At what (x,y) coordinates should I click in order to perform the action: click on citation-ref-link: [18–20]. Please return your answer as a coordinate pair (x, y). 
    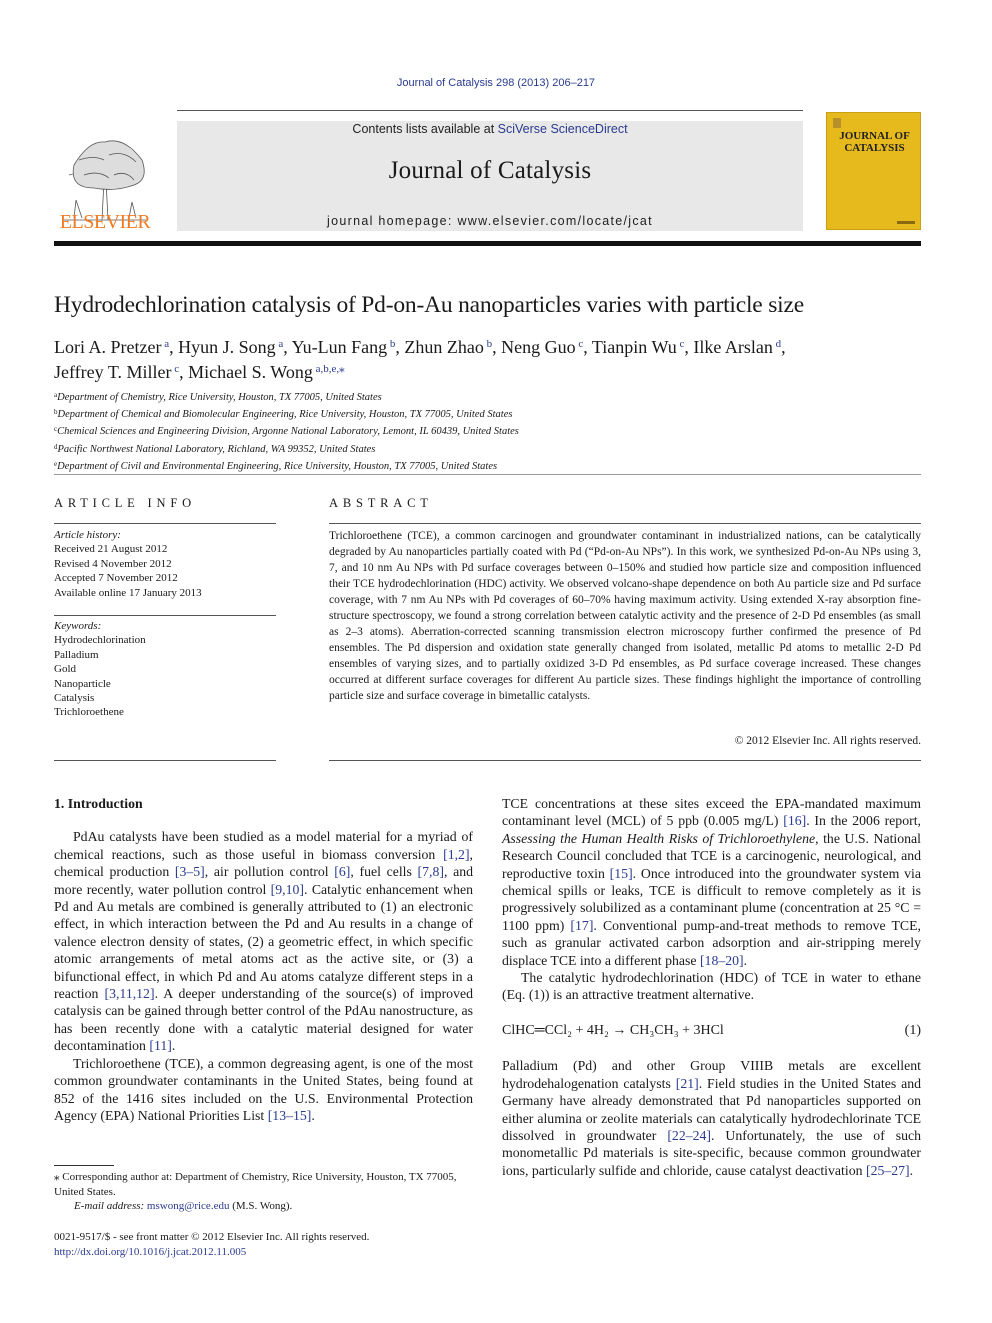
    Looking at the image, I should click on (722, 960).